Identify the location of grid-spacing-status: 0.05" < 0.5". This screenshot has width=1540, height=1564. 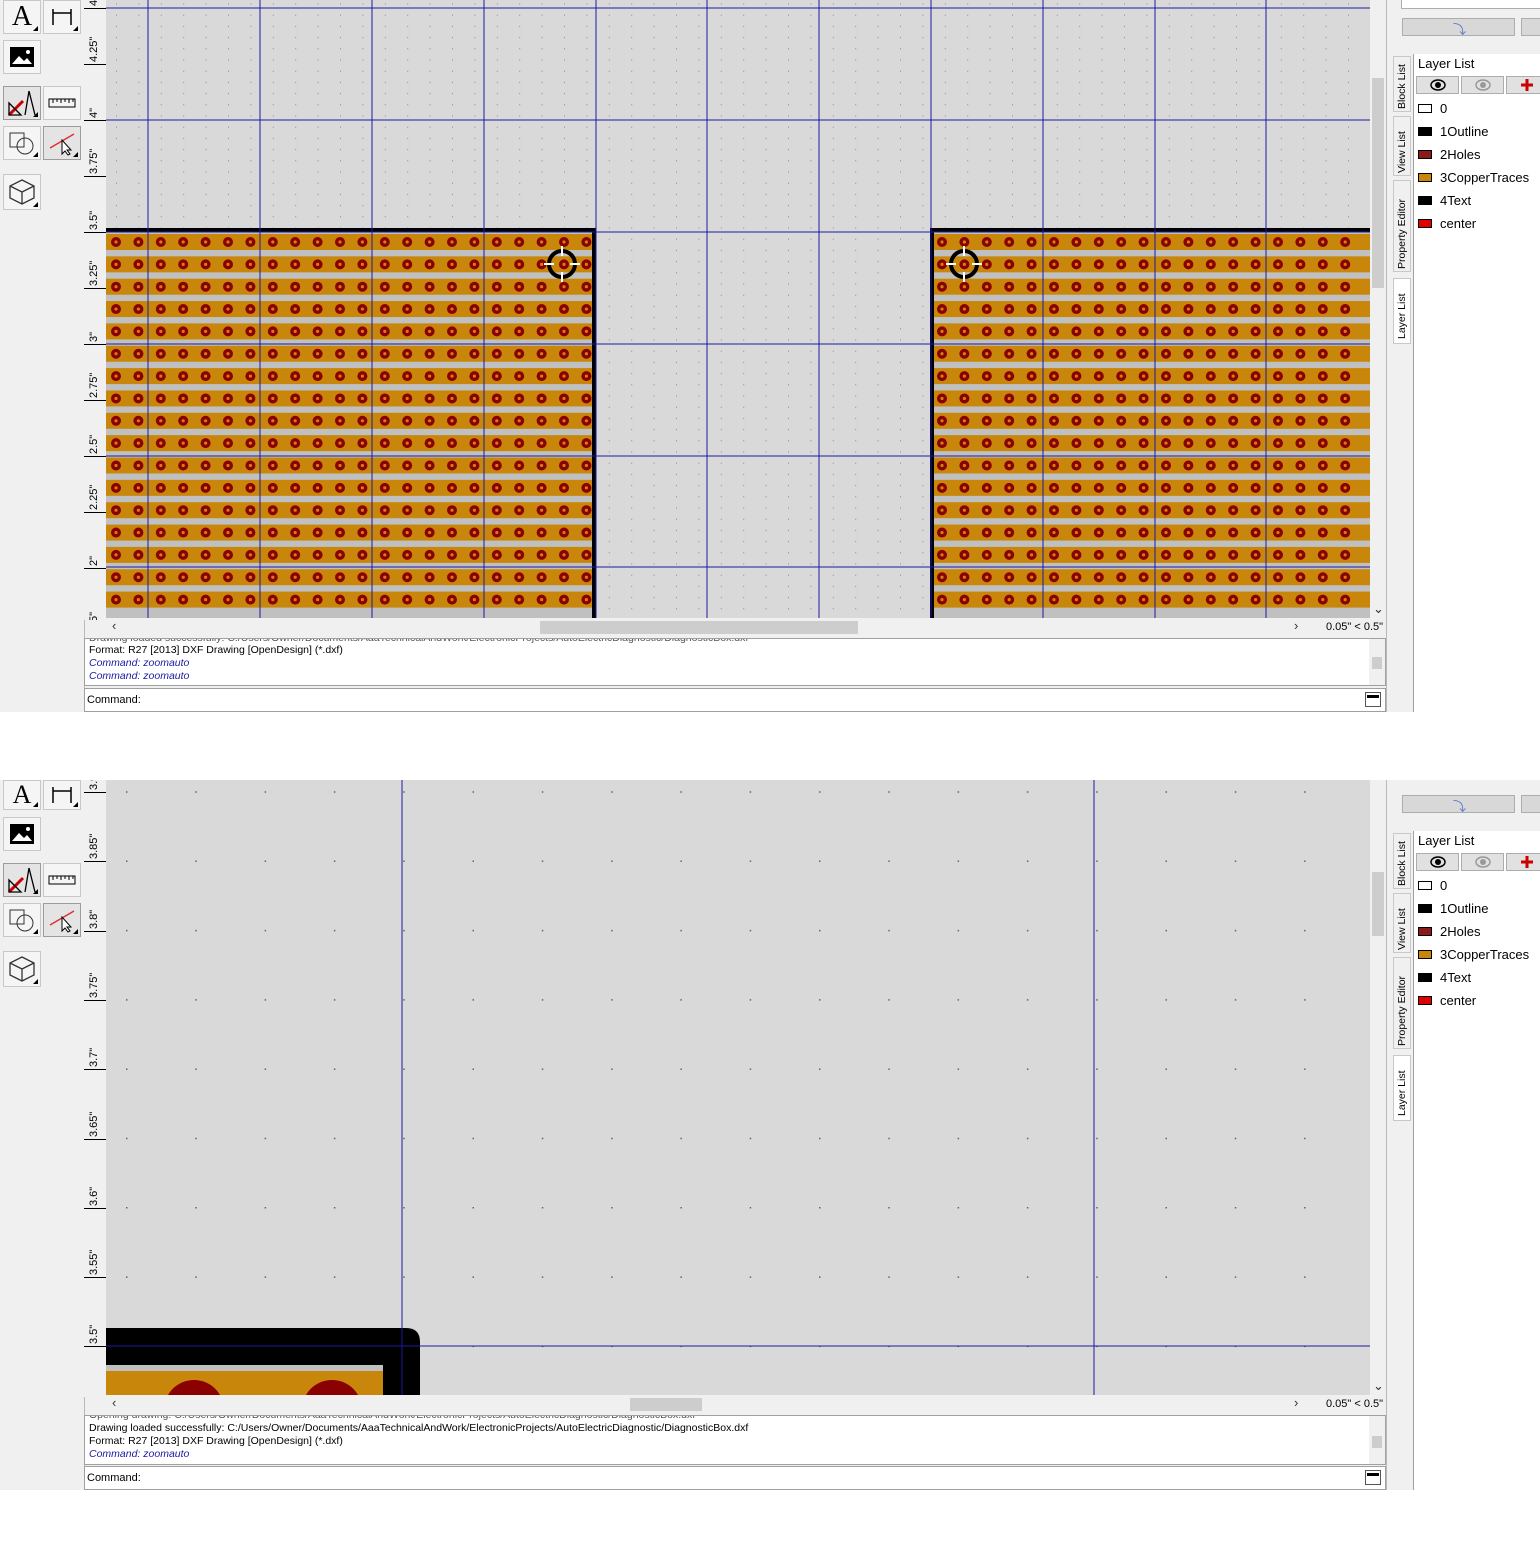
(1355, 627).